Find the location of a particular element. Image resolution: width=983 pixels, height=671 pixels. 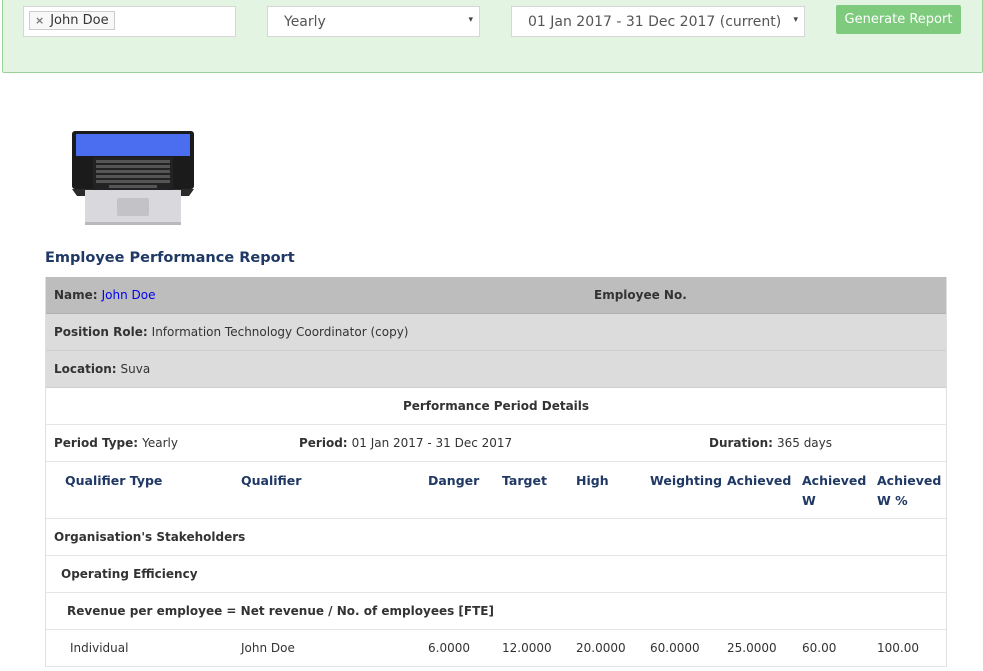

column-header: Target is located at coordinates (524, 480).